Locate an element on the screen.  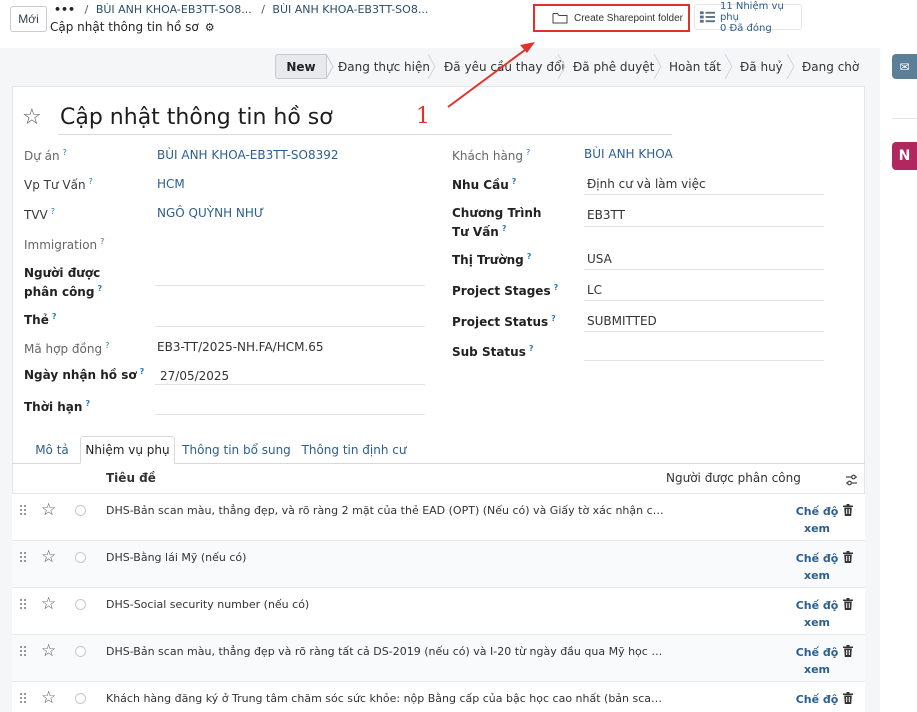
field-label-project-stages: Project Stages? is located at coordinates (505, 290).